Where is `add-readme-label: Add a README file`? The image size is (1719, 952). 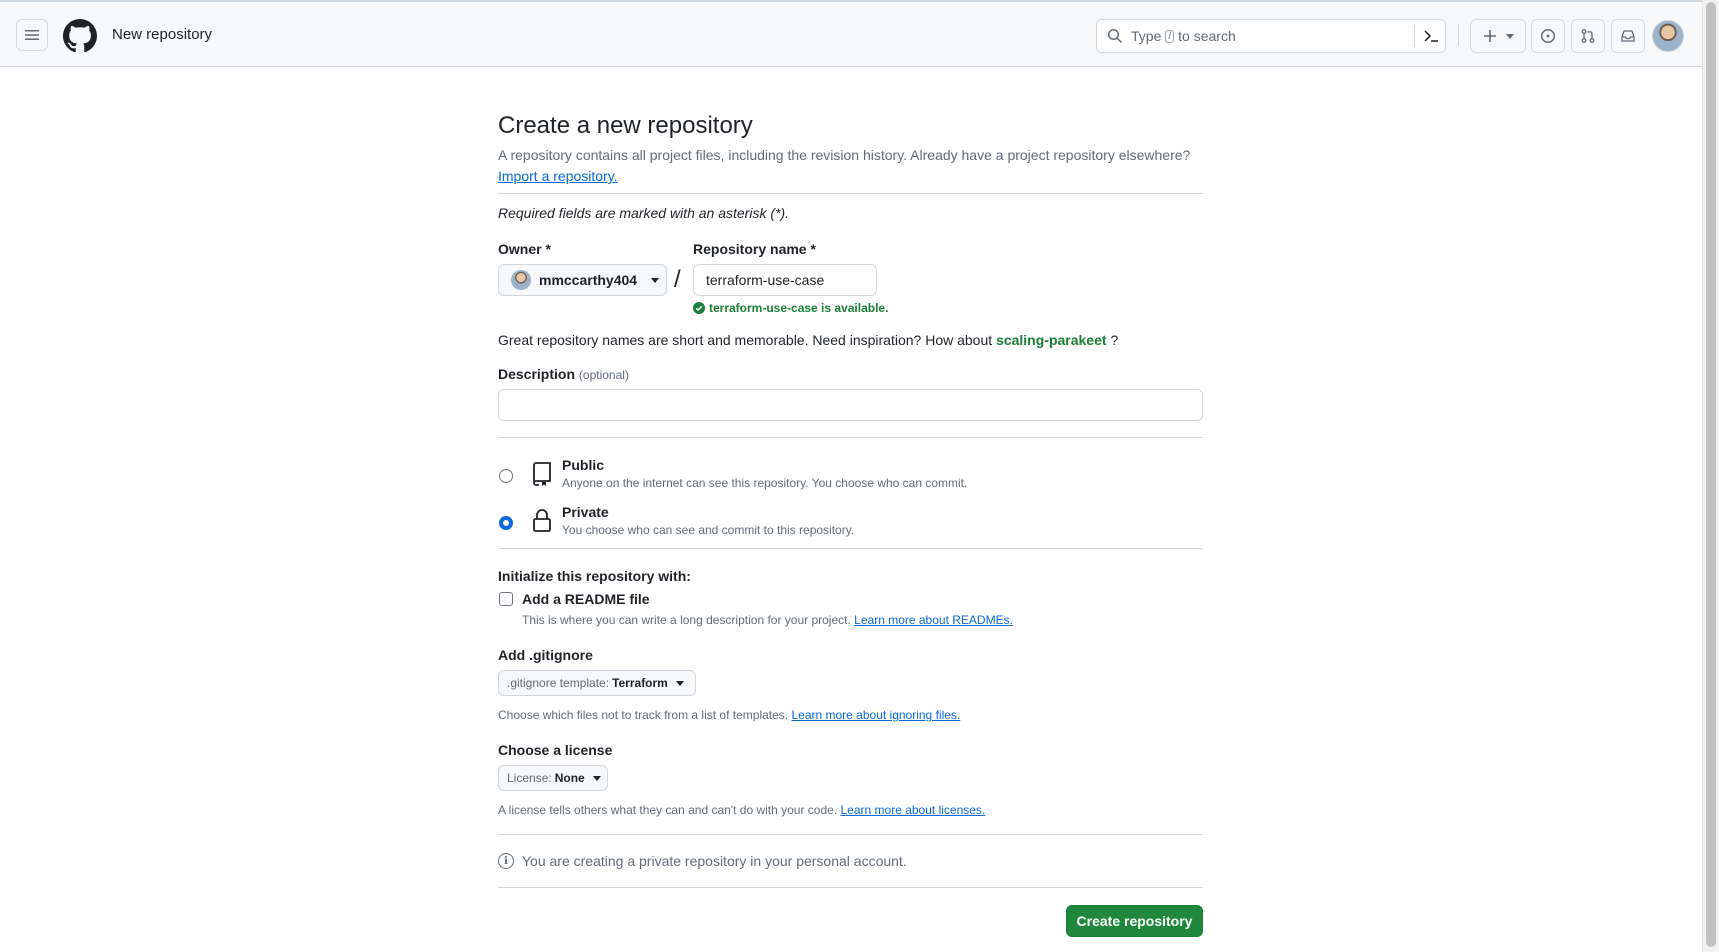 add-readme-label: Add a README file is located at coordinates (586, 599).